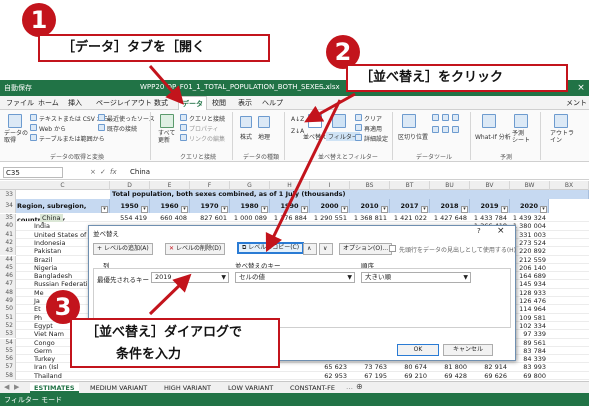 The height and width of the screenshot is (406, 589). I want to click on callout-badge-1: 1, so click(39, 20).